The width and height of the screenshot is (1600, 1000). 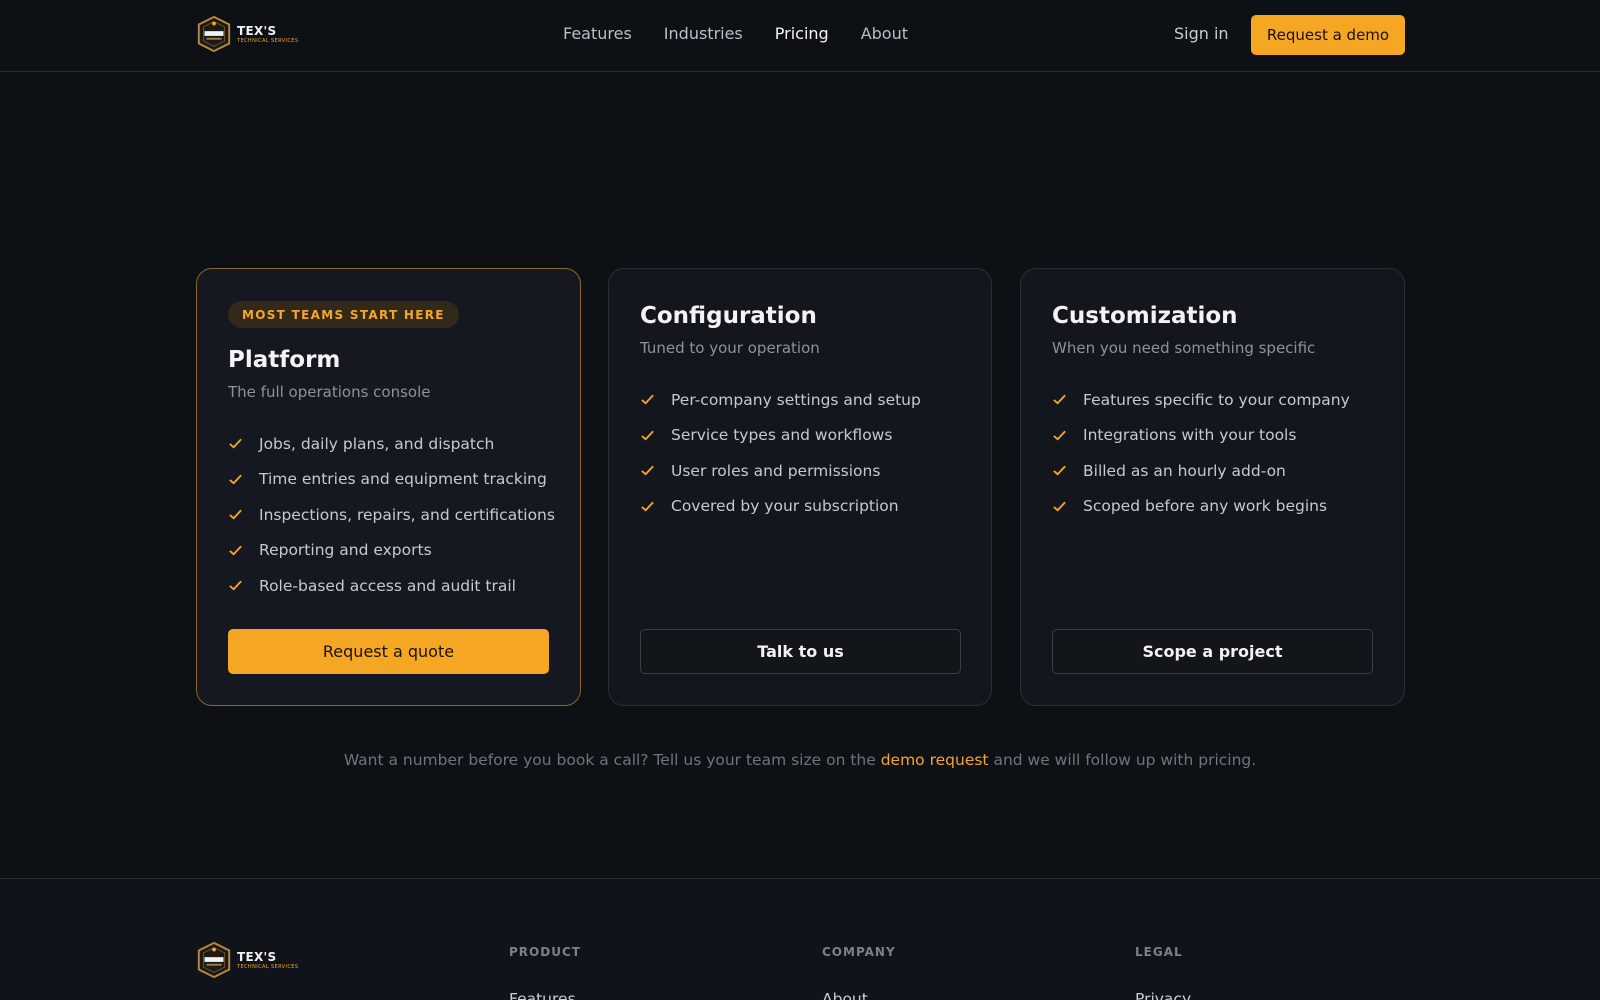 What do you see at coordinates (1145, 316) in the screenshot?
I see `plan-title: Customization` at bounding box center [1145, 316].